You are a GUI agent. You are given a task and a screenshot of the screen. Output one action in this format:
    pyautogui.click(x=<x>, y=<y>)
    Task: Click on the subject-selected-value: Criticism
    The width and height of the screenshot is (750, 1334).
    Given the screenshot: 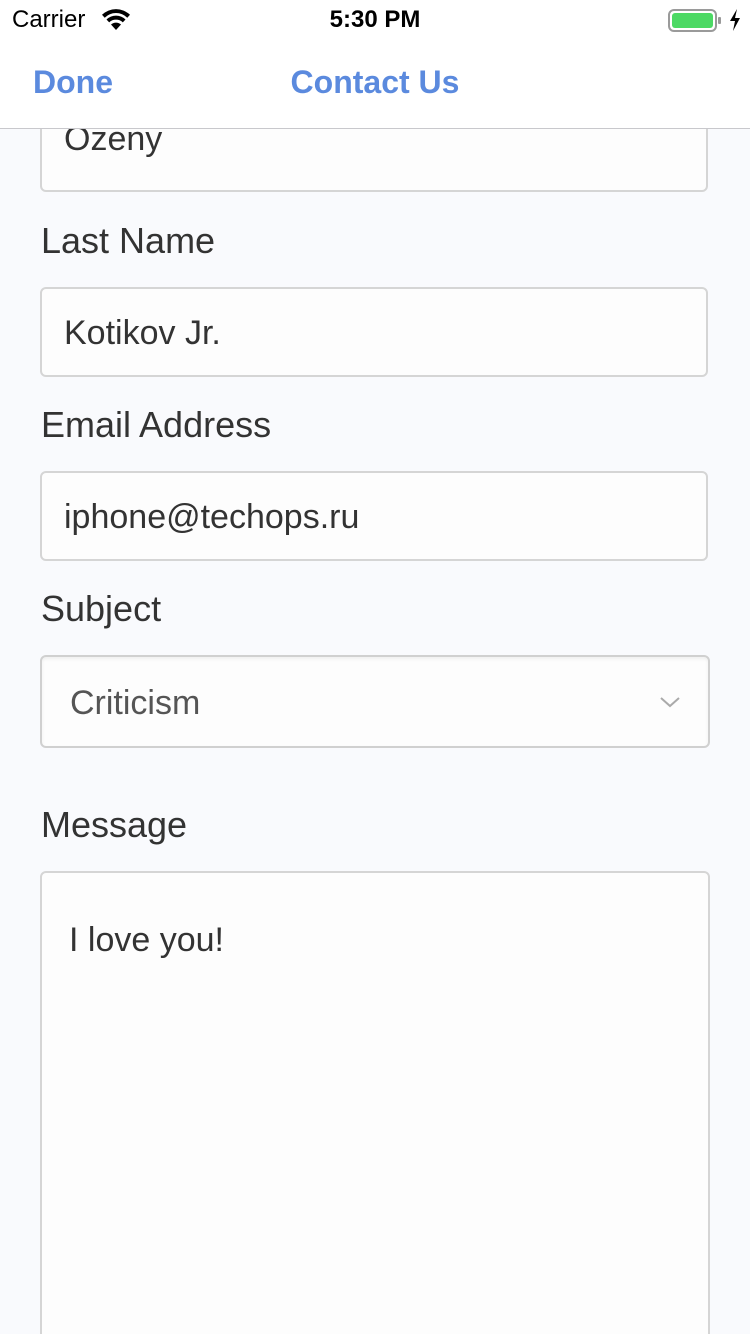 What is the action you would take?
    pyautogui.click(x=135, y=703)
    